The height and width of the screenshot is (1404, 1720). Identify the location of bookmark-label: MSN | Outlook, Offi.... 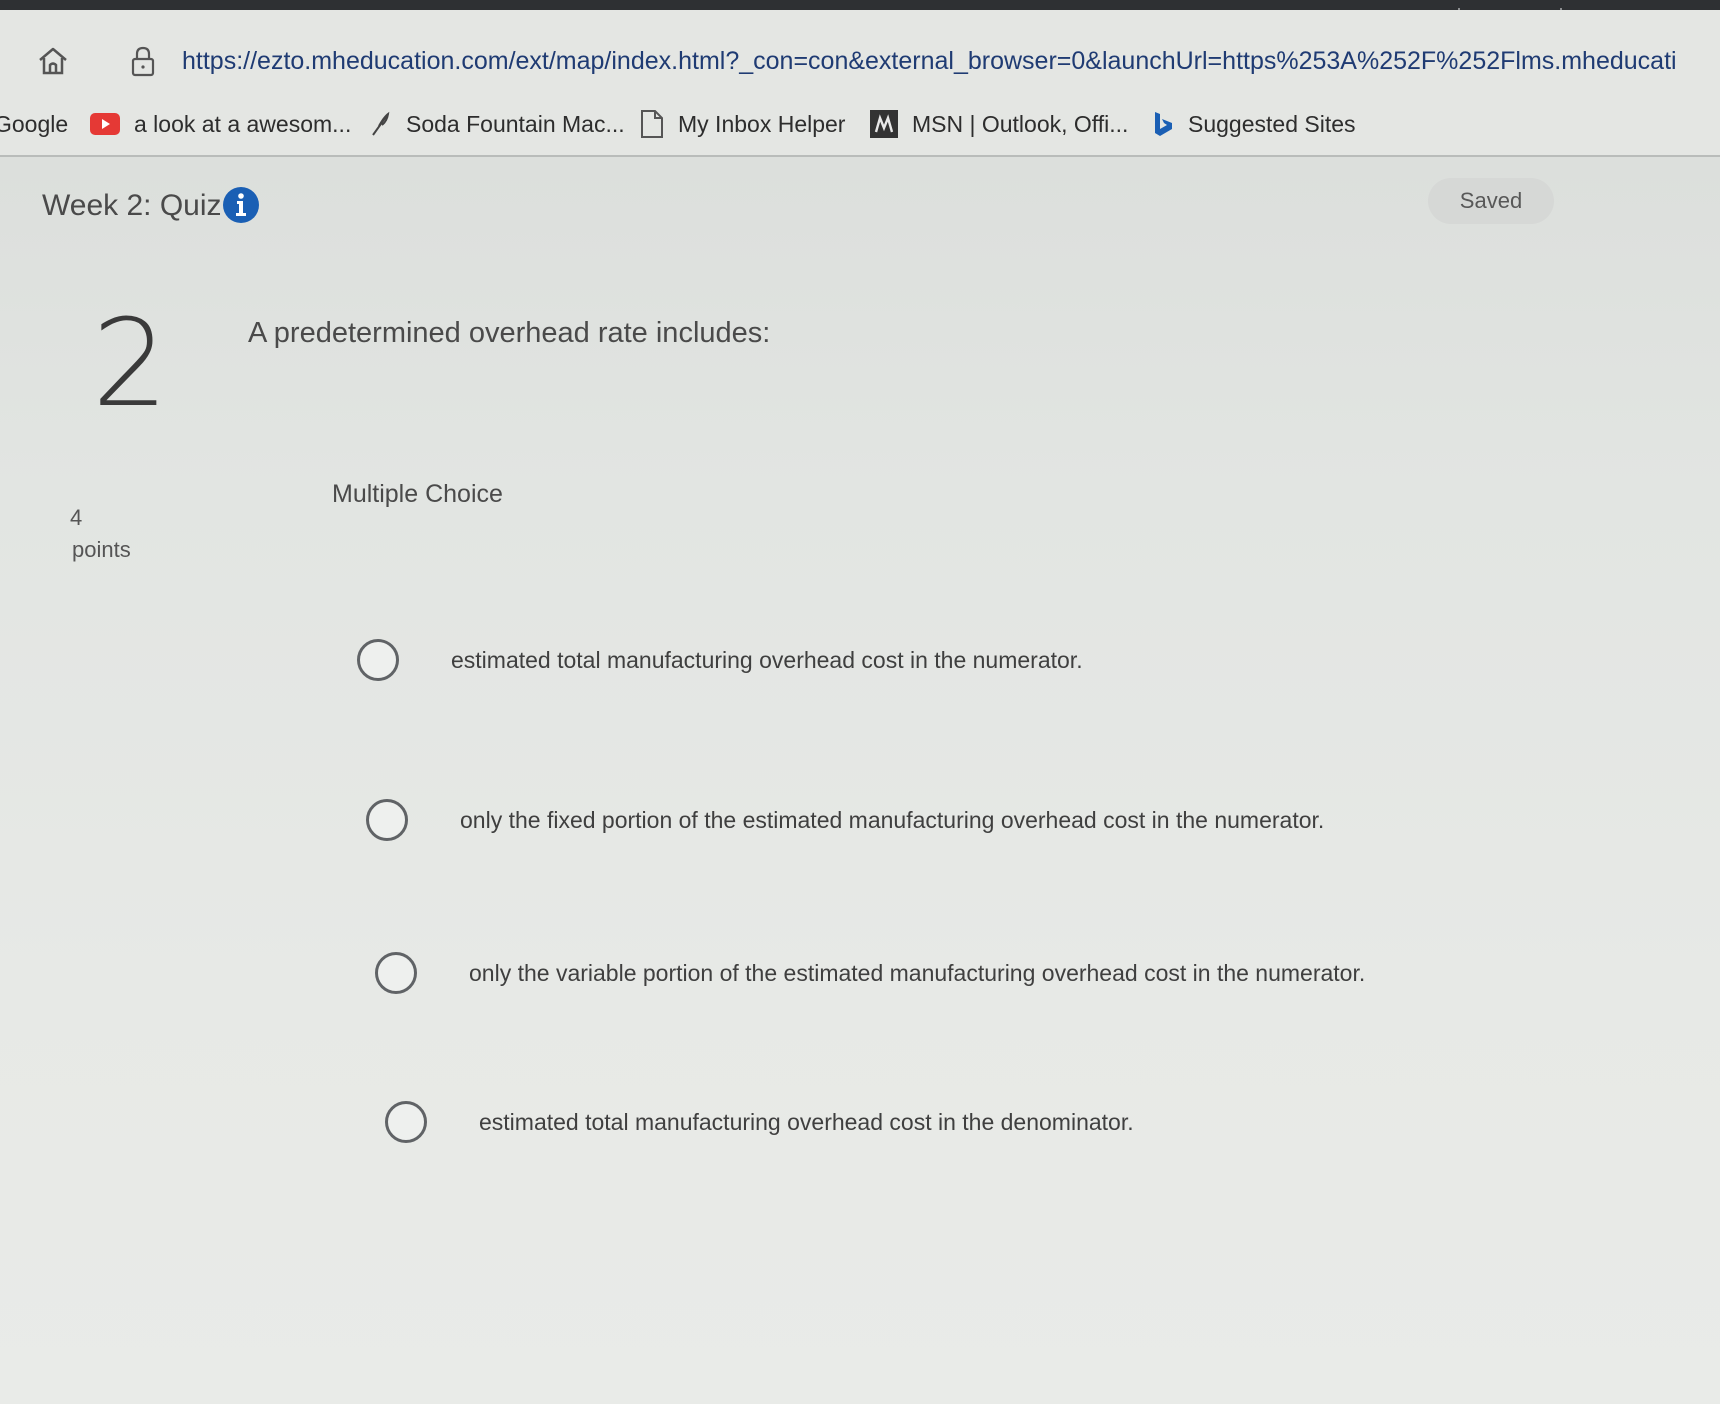
(1020, 123).